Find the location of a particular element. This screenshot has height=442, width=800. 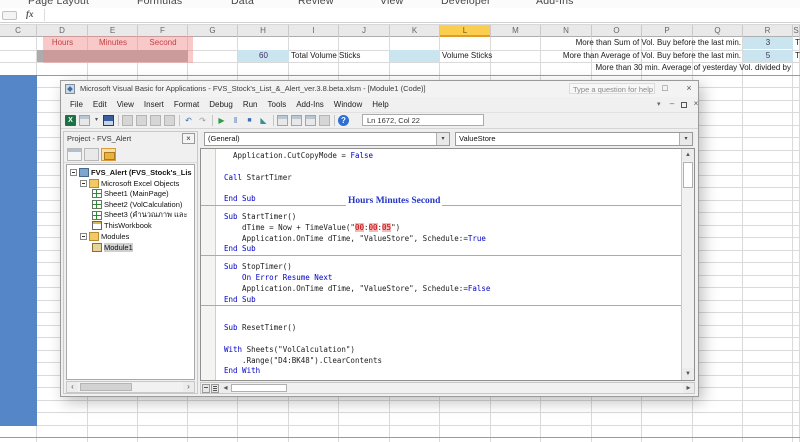

column-header-M: M is located at coordinates (516, 31).